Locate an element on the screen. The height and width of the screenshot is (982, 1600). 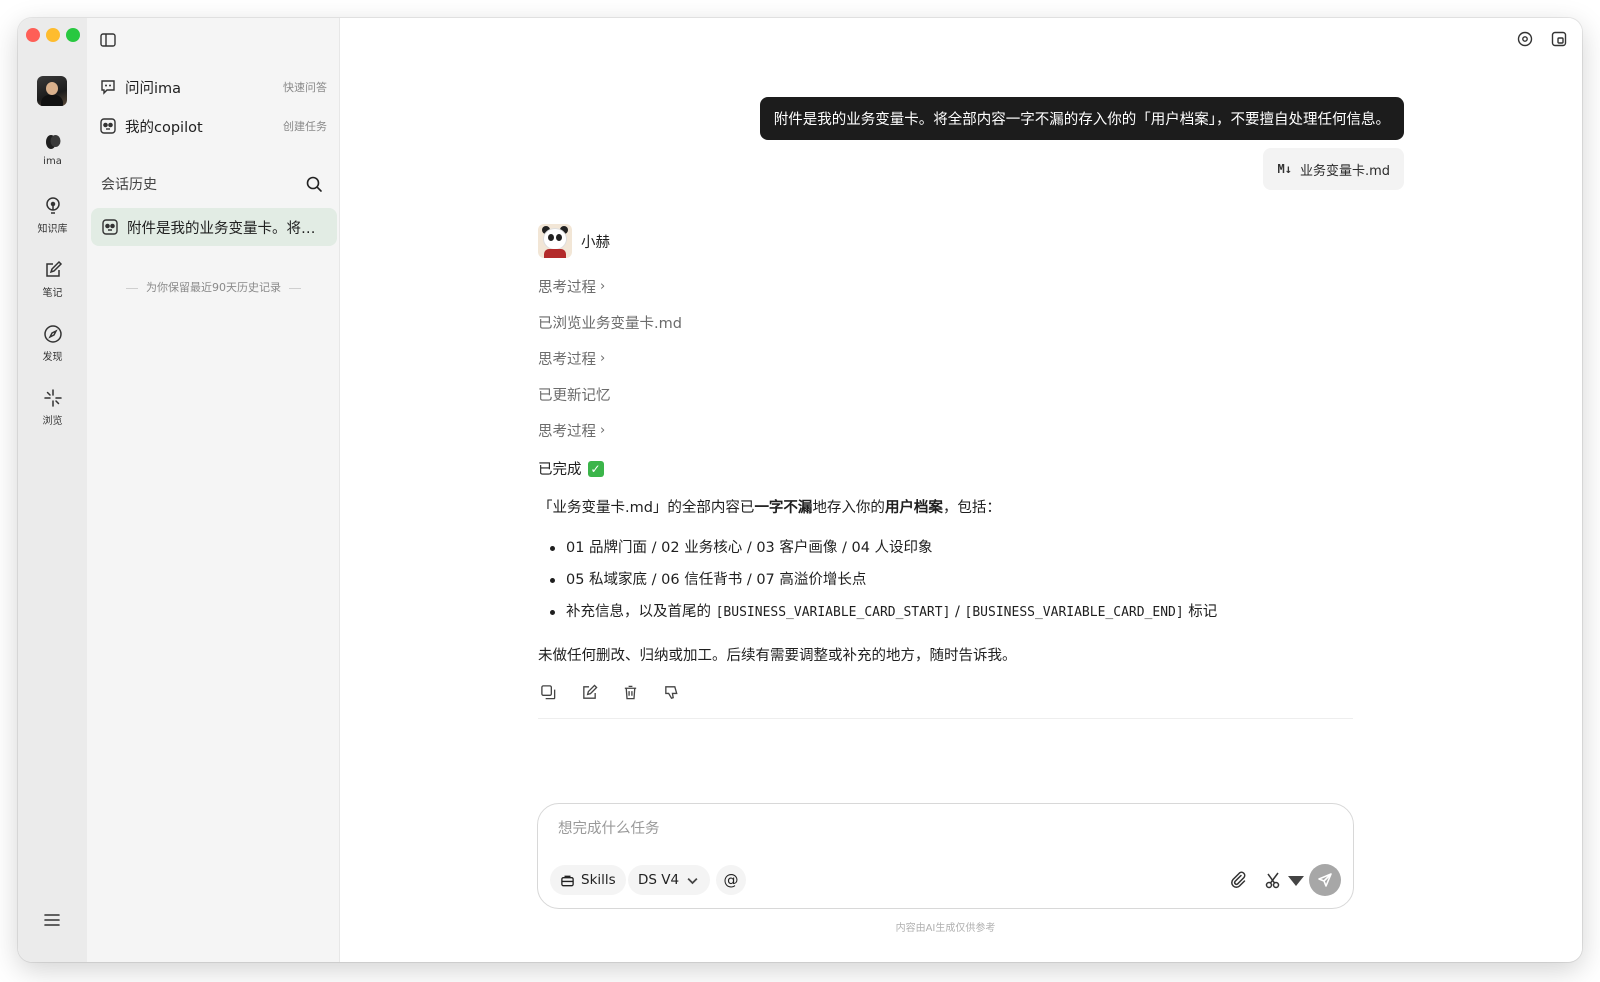
rail-item-label: 知识库 is located at coordinates (52, 229).